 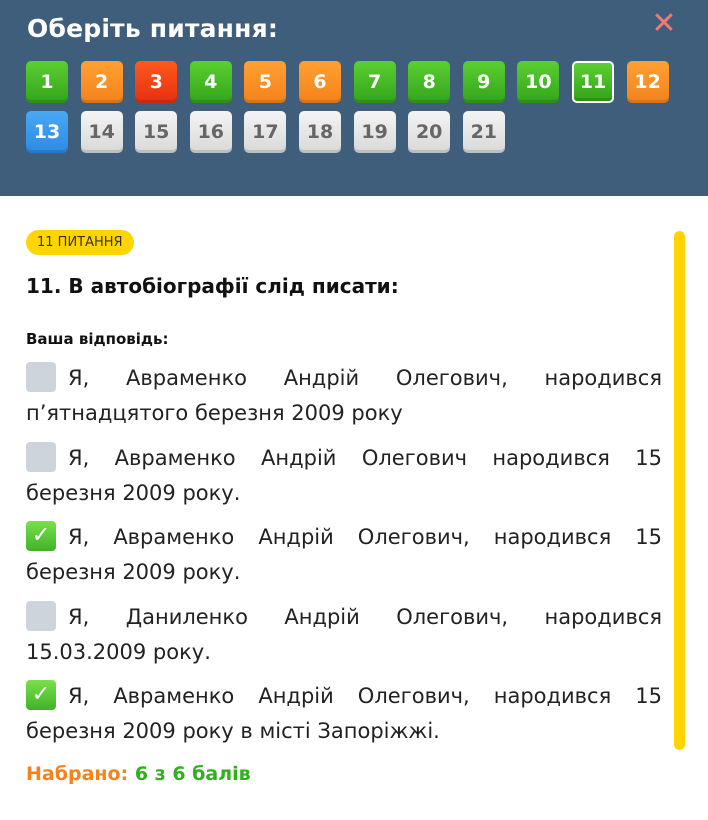 What do you see at coordinates (374, 82) in the screenshot?
I see `question-button-7: 7` at bounding box center [374, 82].